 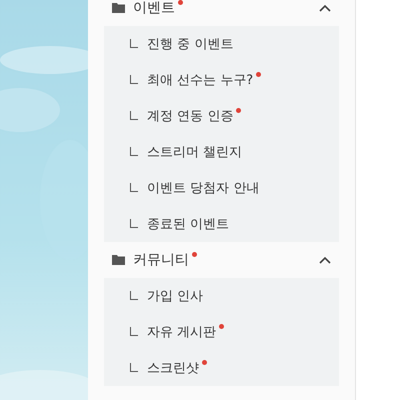 What do you see at coordinates (181, 332) in the screenshot?
I see `submenu-item: 자유 게시판` at bounding box center [181, 332].